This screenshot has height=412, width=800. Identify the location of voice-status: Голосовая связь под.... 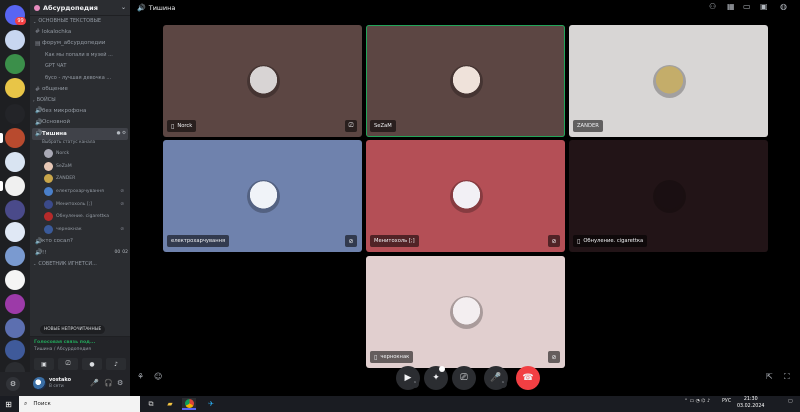
(64, 342).